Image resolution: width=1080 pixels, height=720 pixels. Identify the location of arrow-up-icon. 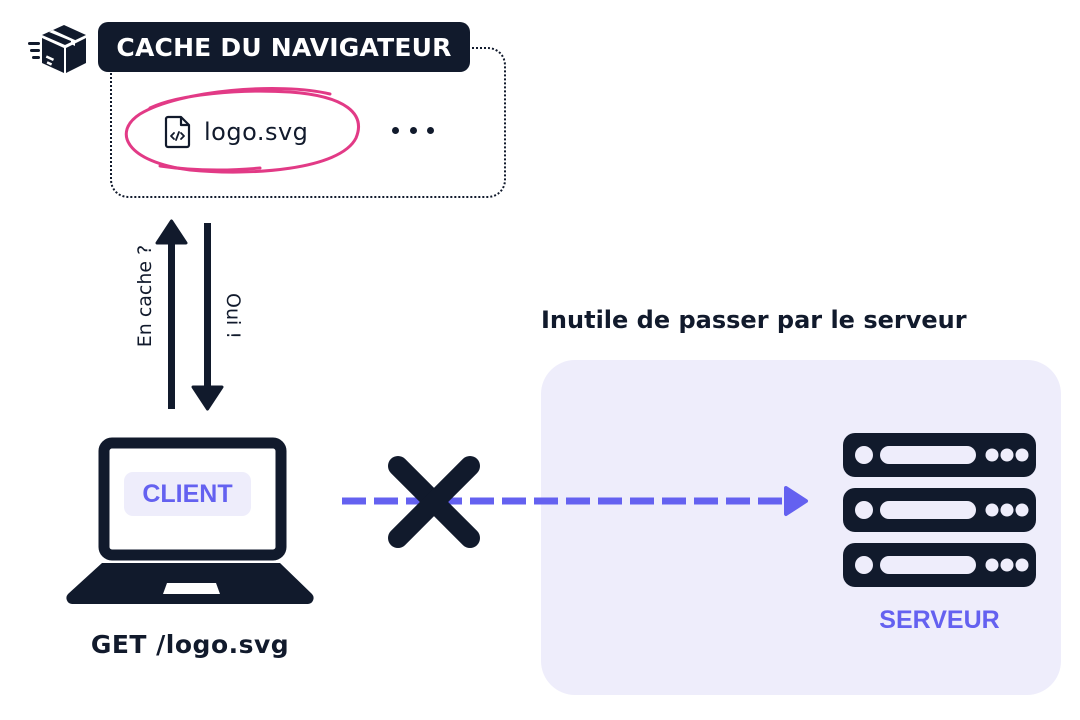
(171, 314).